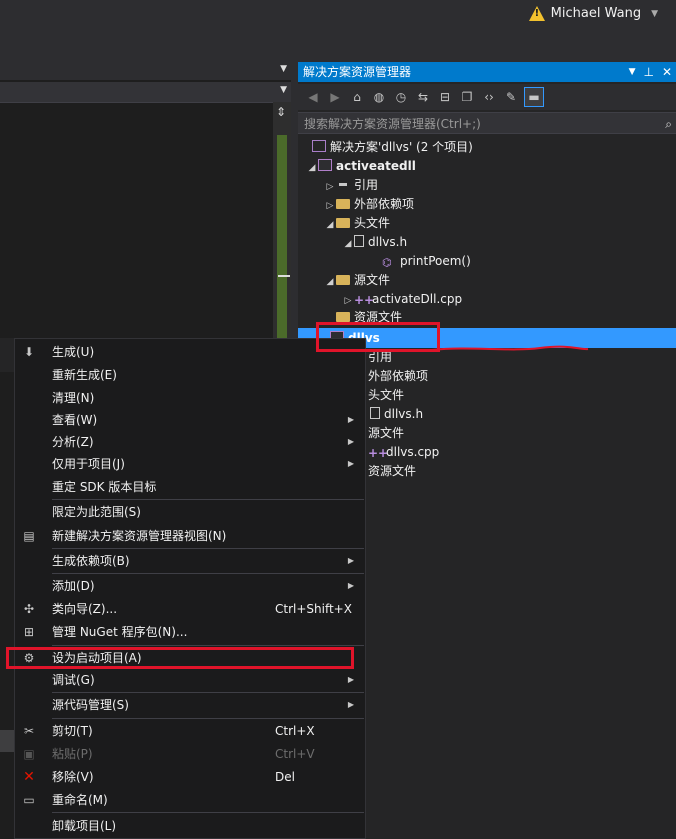  I want to click on tree-item-dllvs-h: ◢ dllvs.h, so click(374, 242).